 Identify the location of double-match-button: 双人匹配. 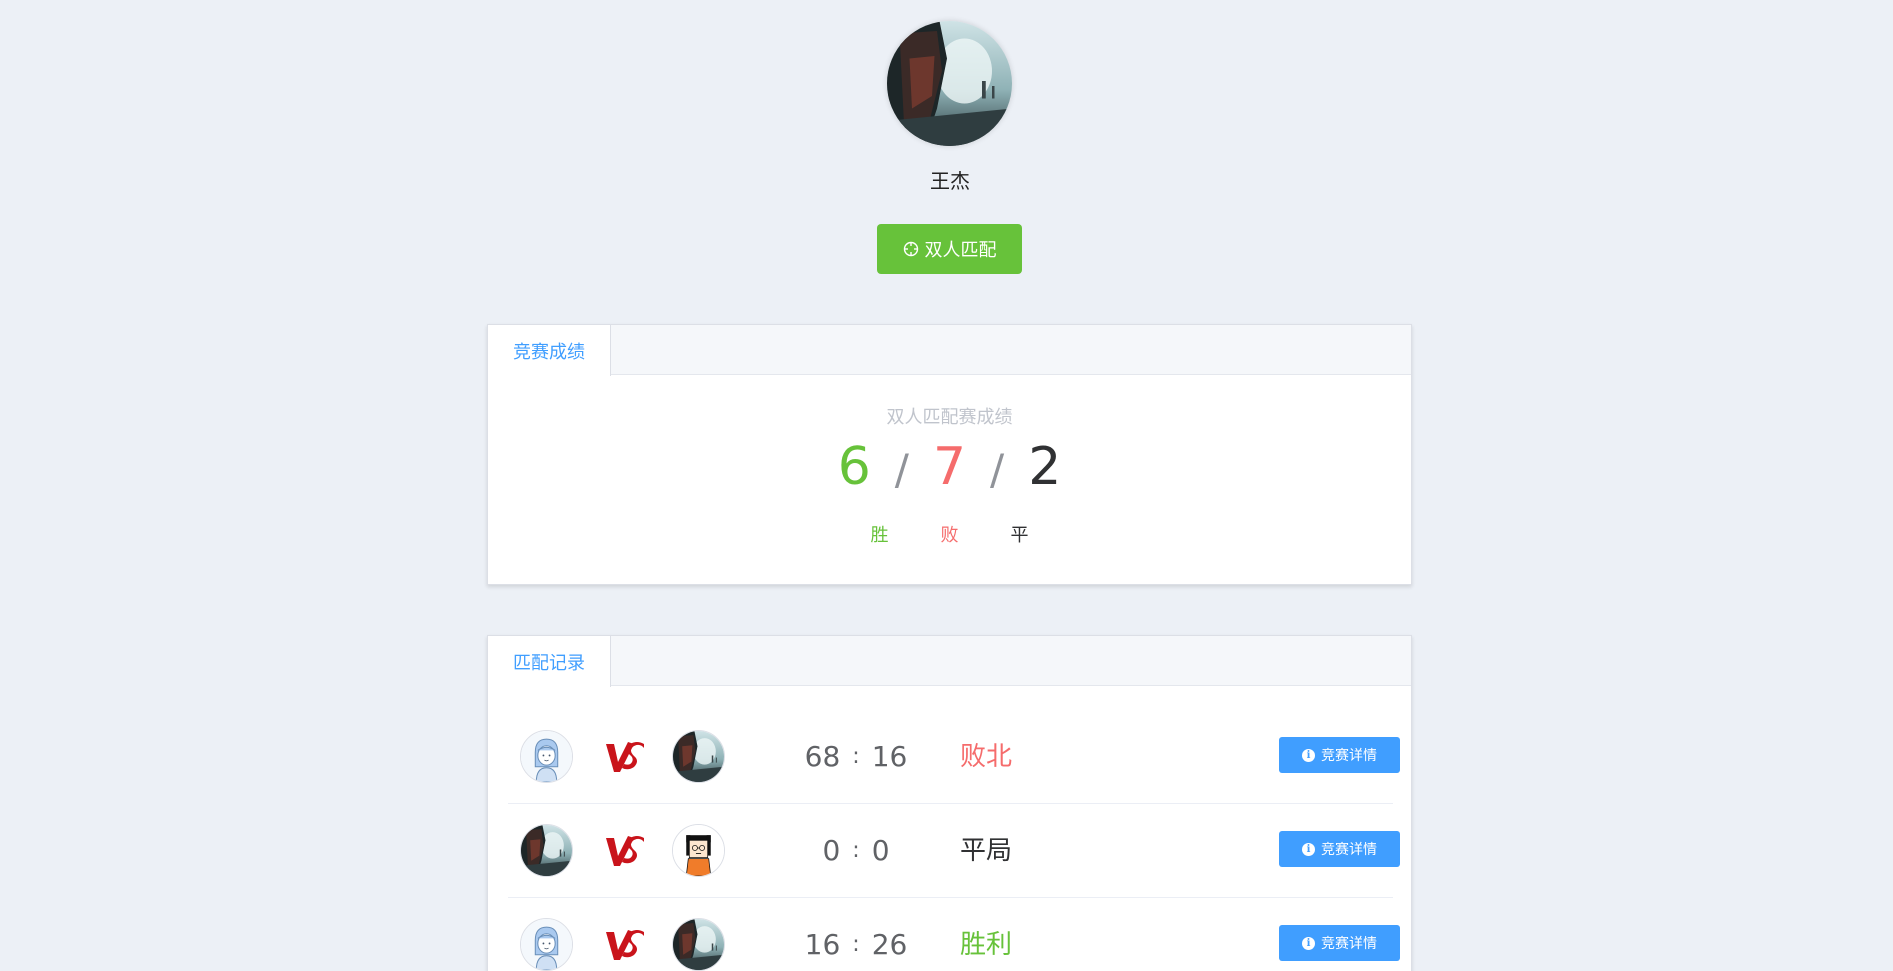
(949, 249).